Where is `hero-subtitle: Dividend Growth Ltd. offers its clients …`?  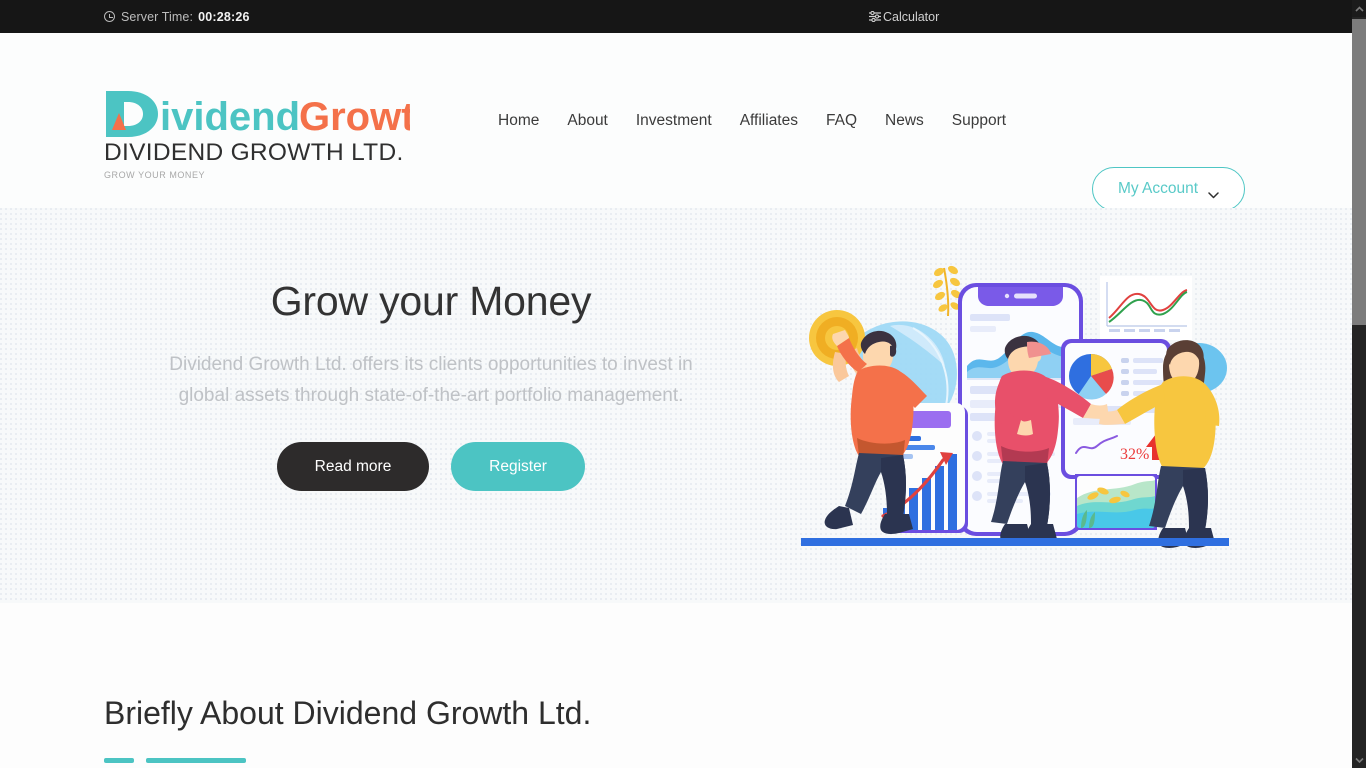
hero-subtitle: Dividend Growth Ltd. offers its clients … is located at coordinates (431, 380).